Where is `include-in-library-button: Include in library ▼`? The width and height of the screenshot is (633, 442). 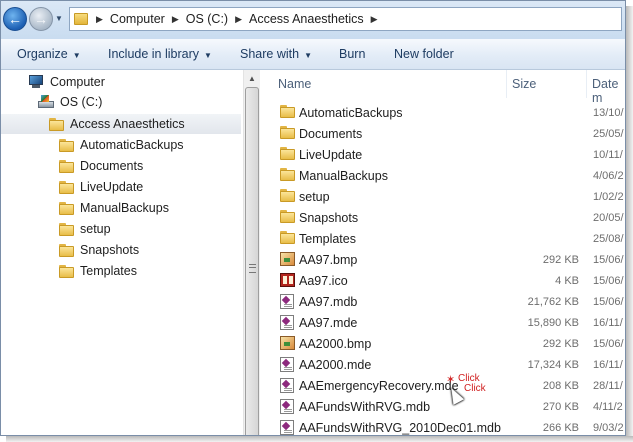 include-in-library-button: Include in library ▼ is located at coordinates (160, 54).